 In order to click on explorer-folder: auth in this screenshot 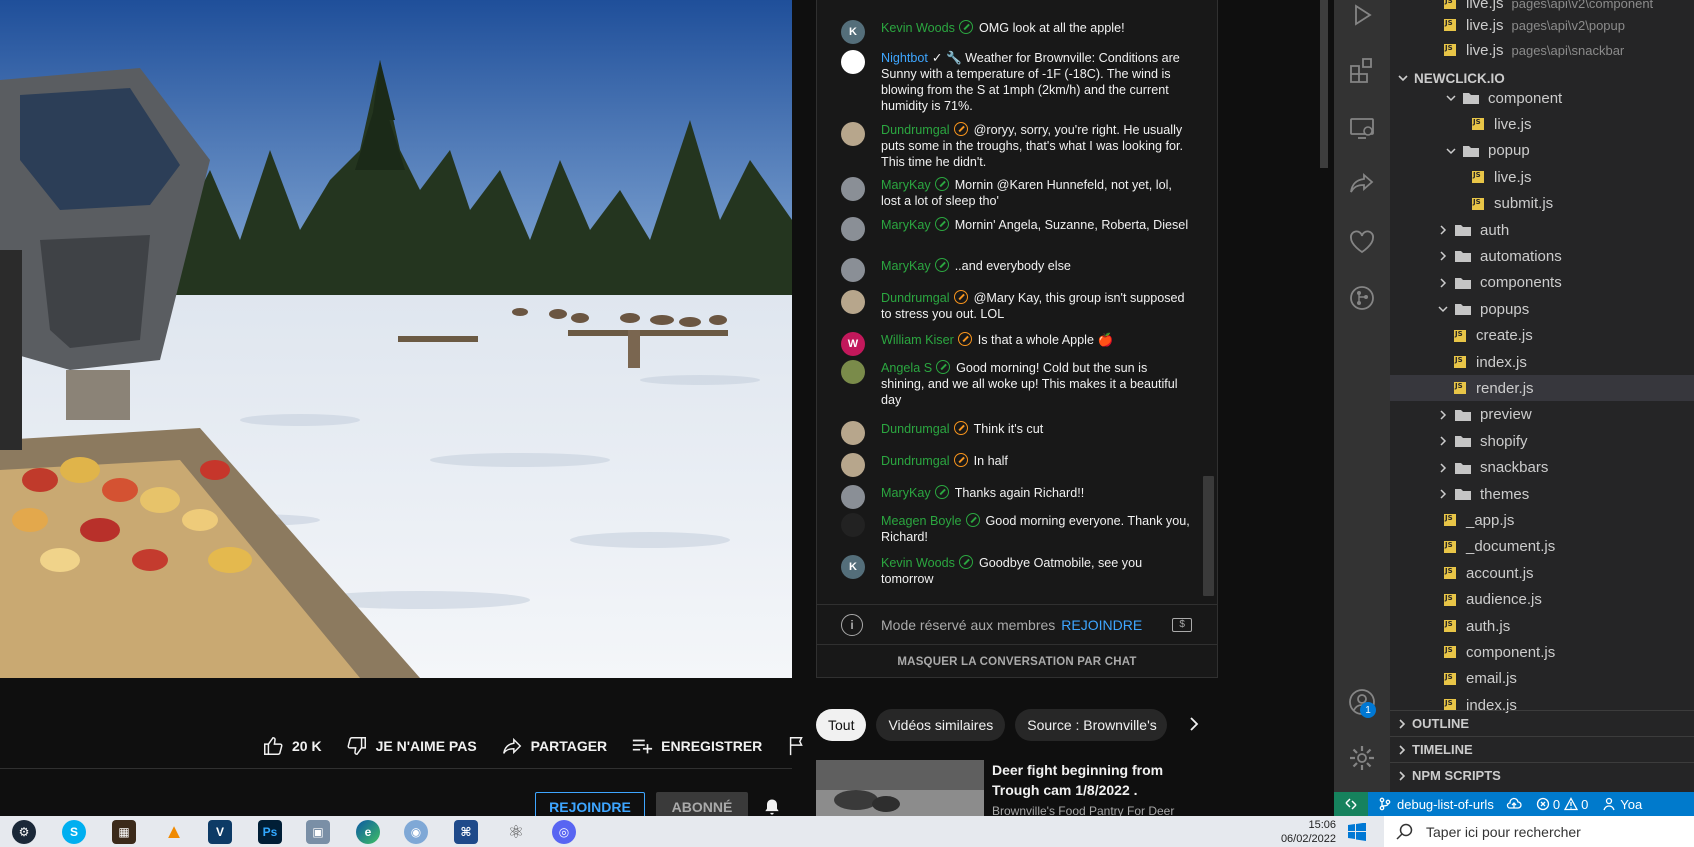, I will do `click(1542, 230)`.